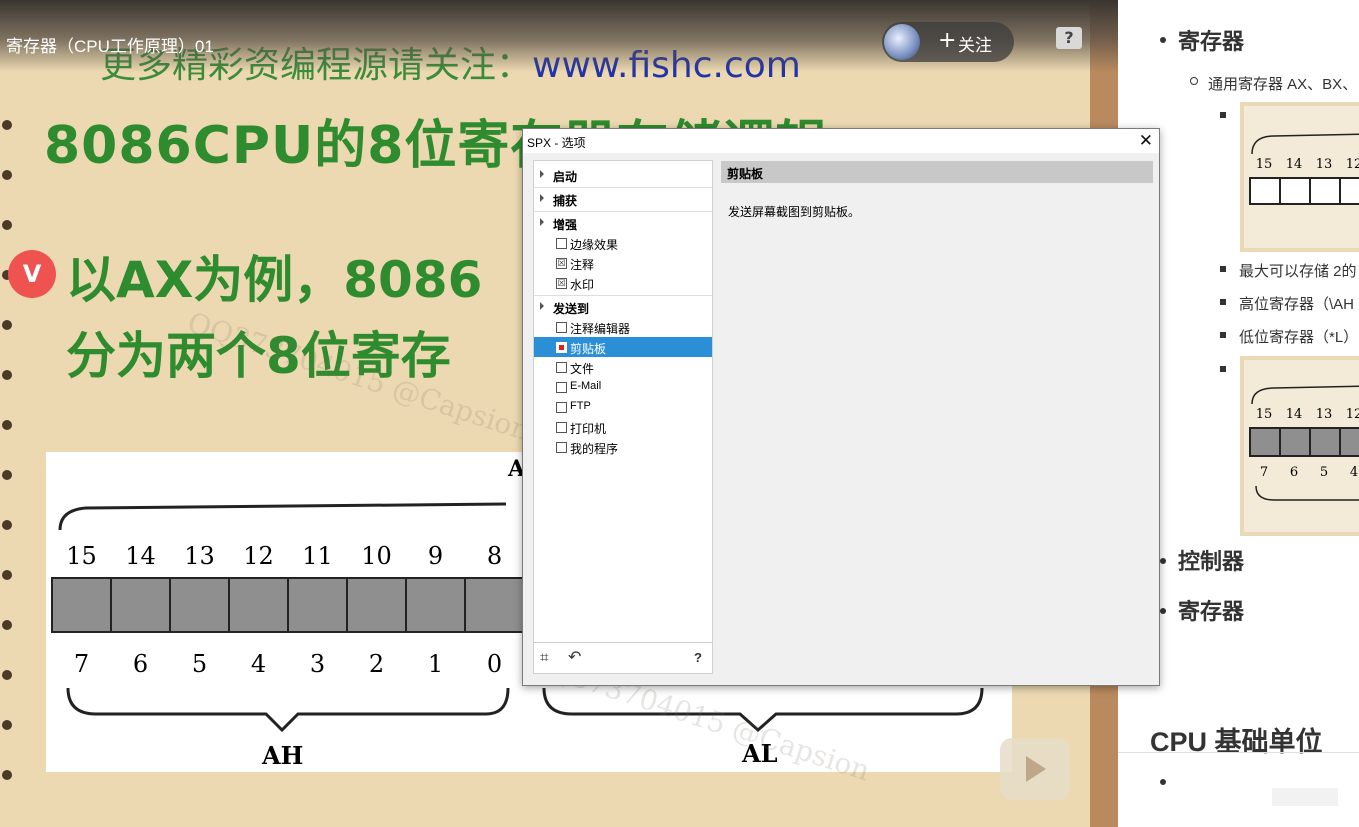  I want to click on tree-section-send-to: 发送到, so click(623, 307).